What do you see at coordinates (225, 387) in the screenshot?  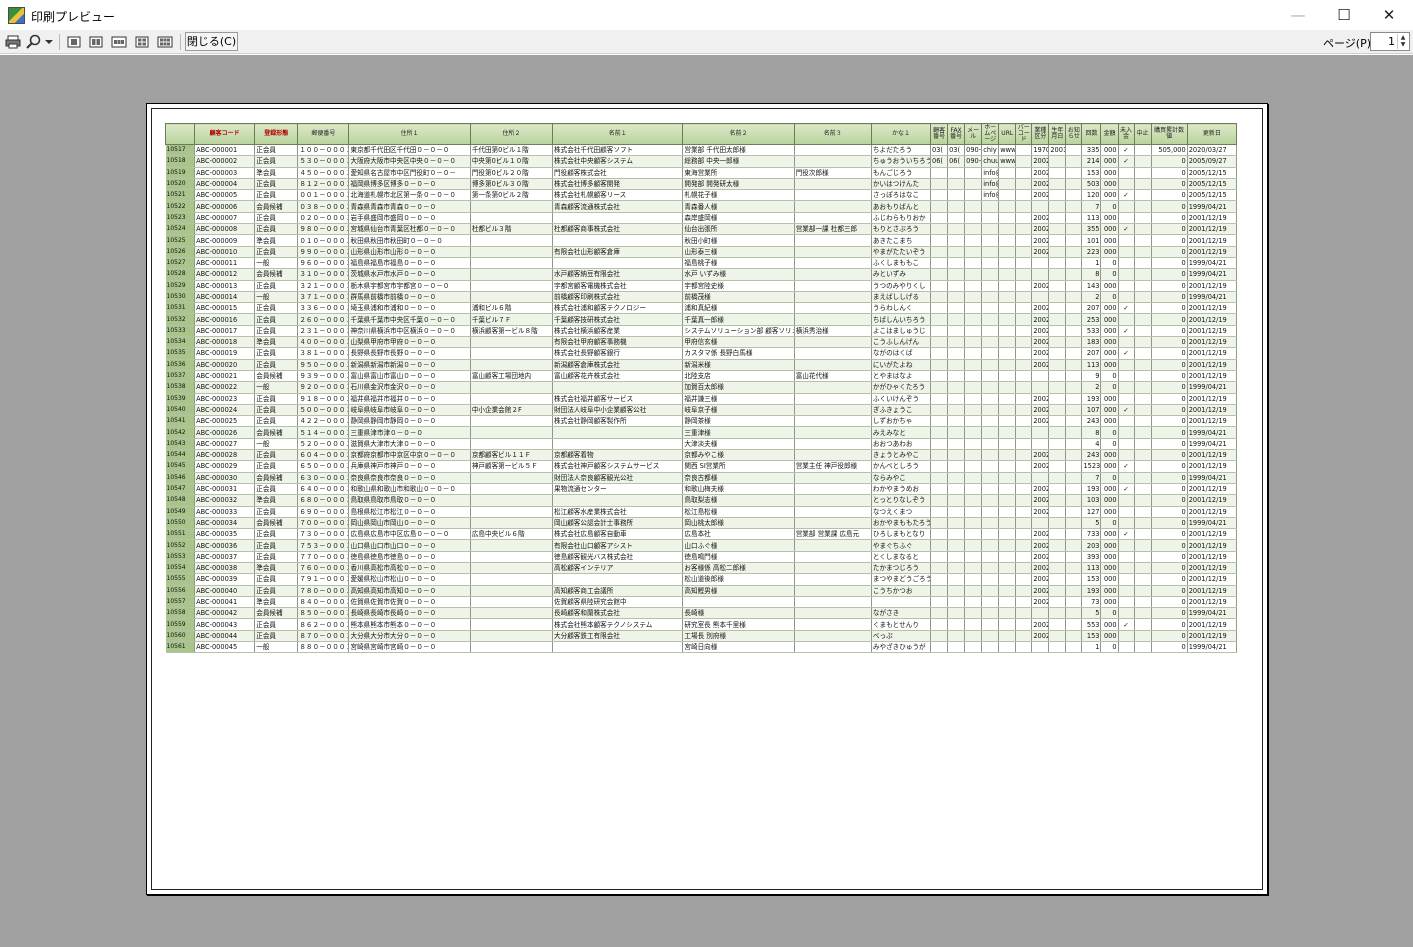 I see `table-cell: ABC-000022` at bounding box center [225, 387].